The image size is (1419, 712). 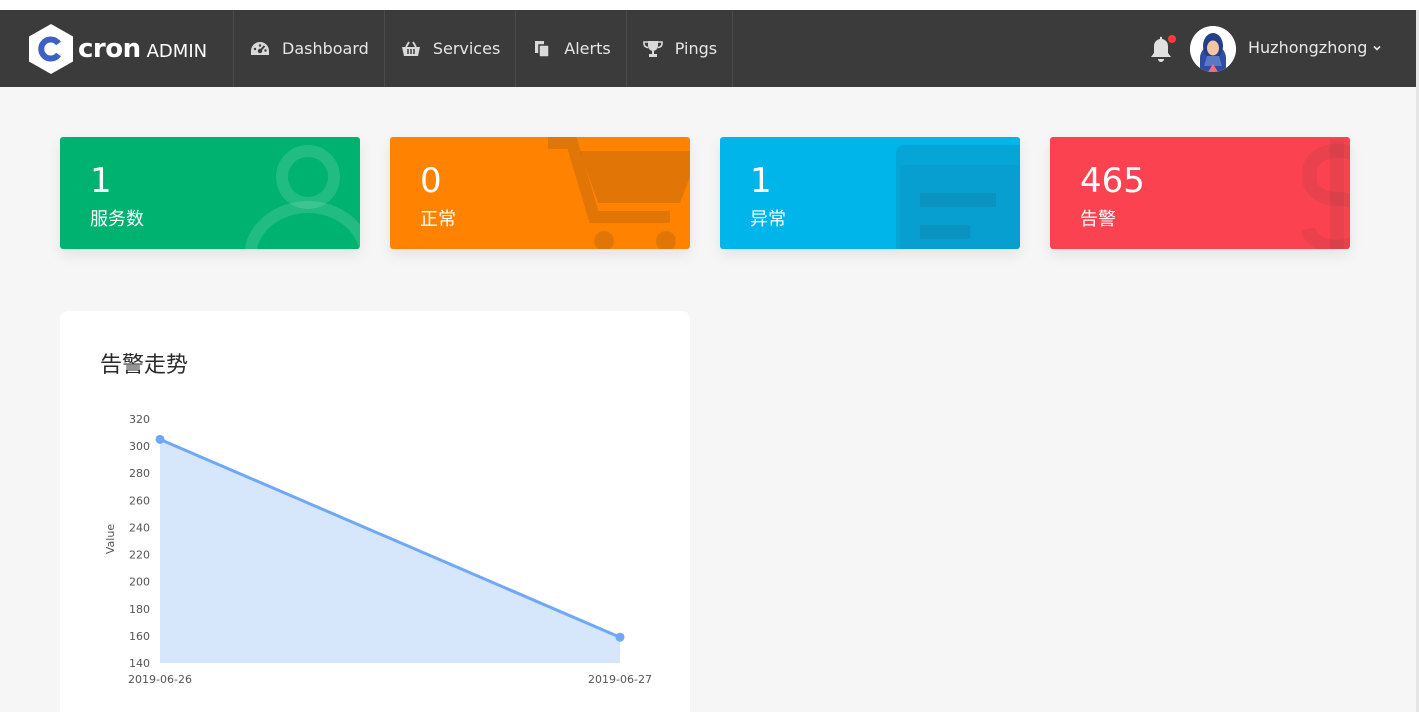 What do you see at coordinates (177, 51) in the screenshot?
I see `brand-suffix: ADMIN` at bounding box center [177, 51].